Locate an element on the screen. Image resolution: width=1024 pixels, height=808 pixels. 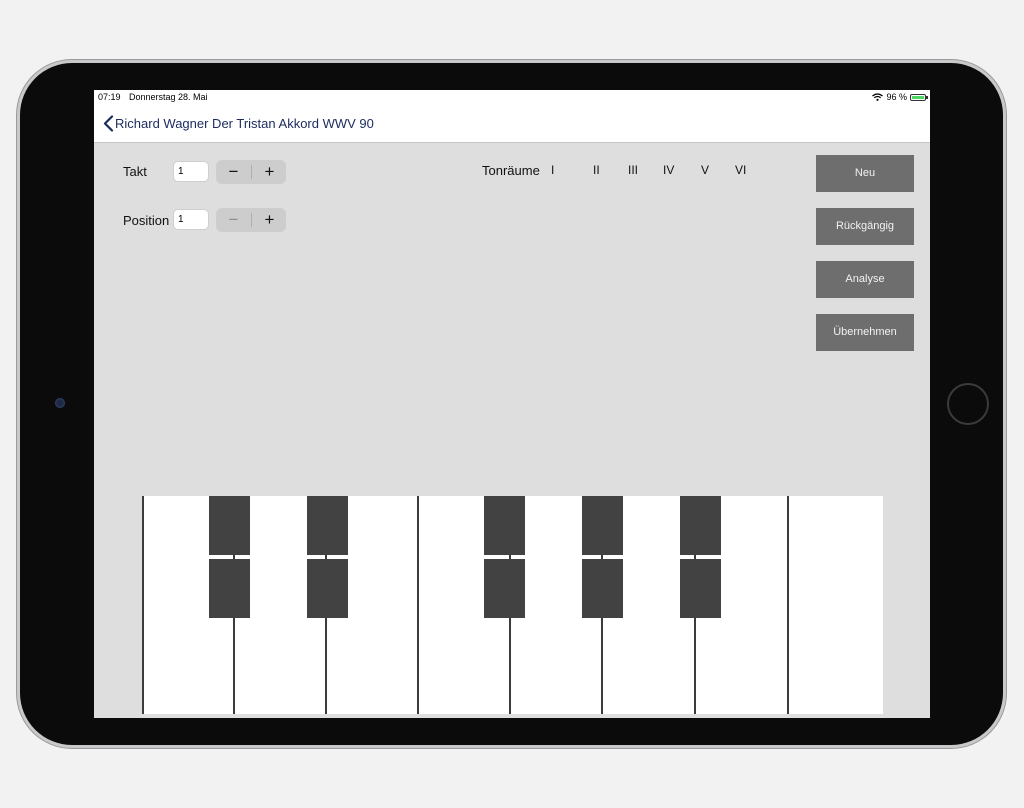
uebernehmen-button: Übernehmen is located at coordinates (865, 332).